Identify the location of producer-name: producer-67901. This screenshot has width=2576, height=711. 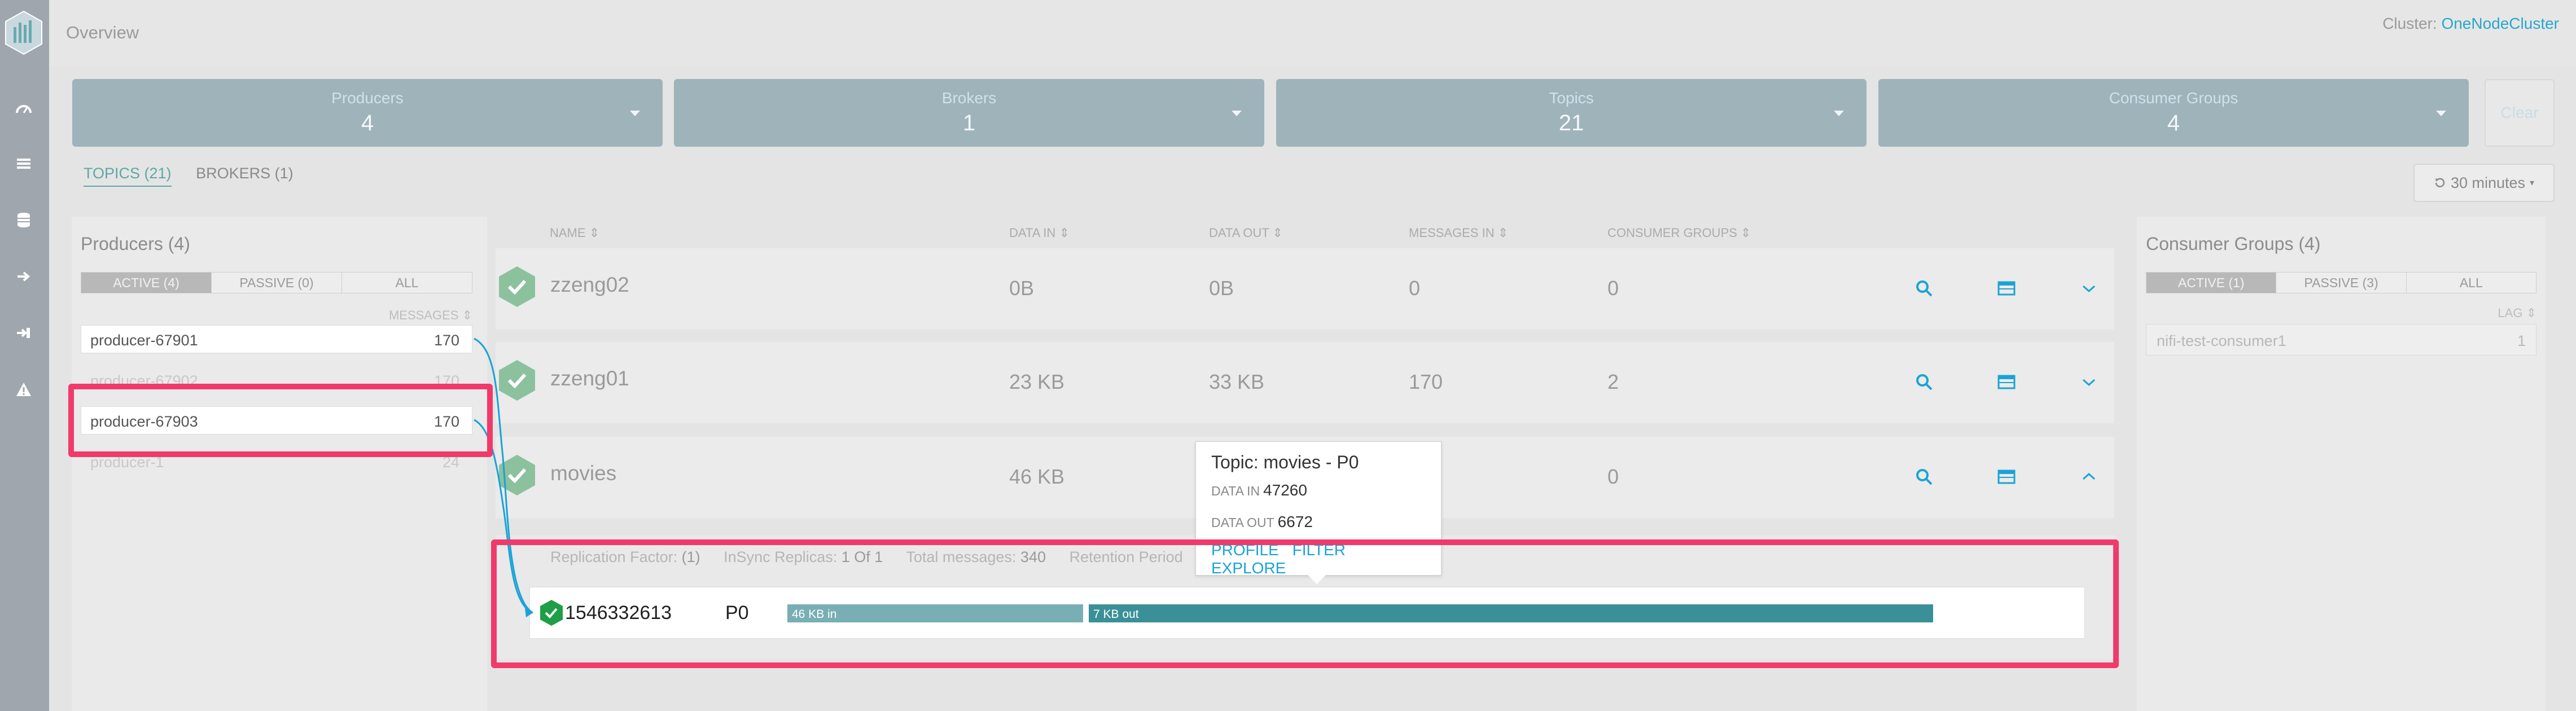
(144, 340).